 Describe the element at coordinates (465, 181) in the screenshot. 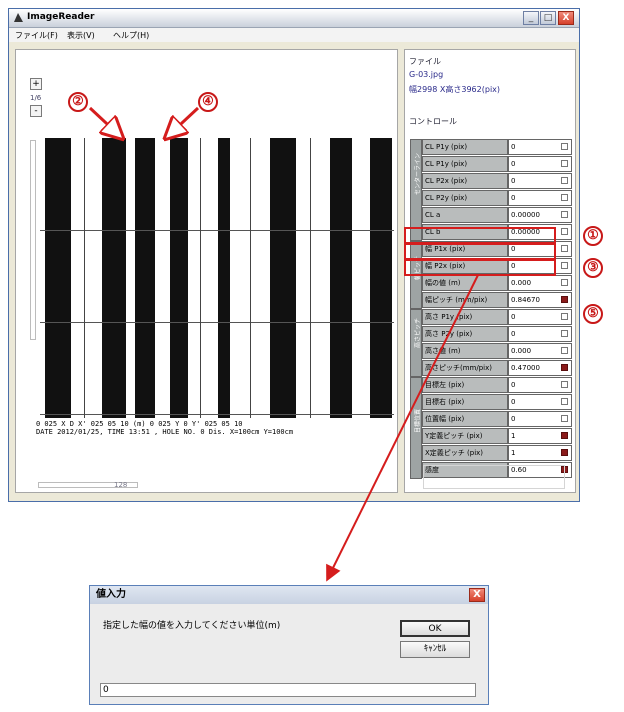

I see `control-row-label: CL P2x (pix)` at that location.